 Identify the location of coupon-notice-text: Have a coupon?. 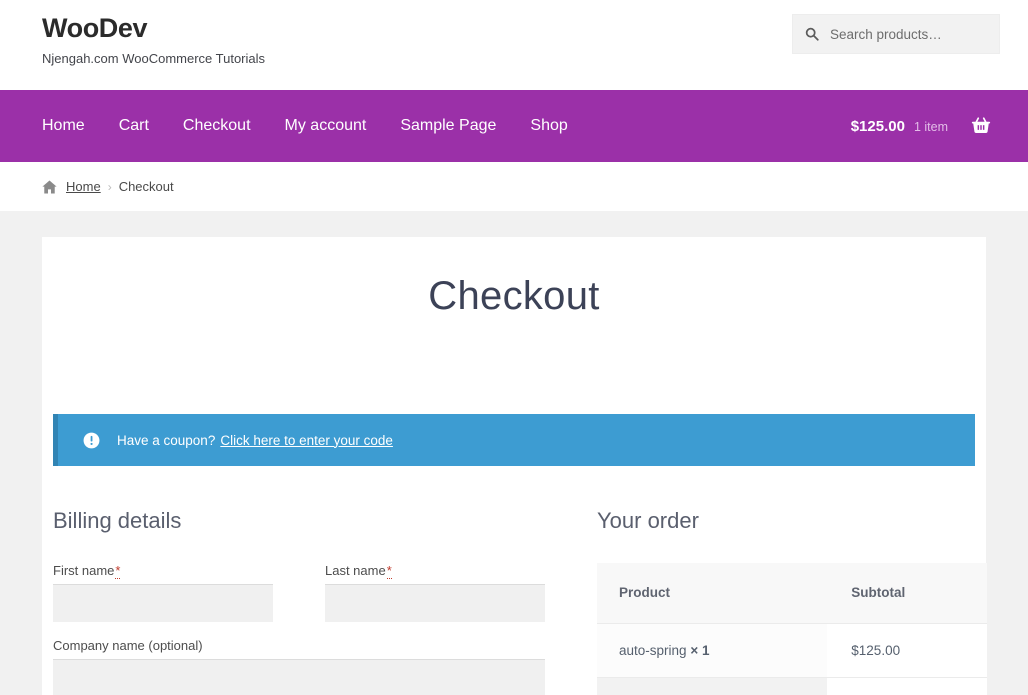
(166, 440).